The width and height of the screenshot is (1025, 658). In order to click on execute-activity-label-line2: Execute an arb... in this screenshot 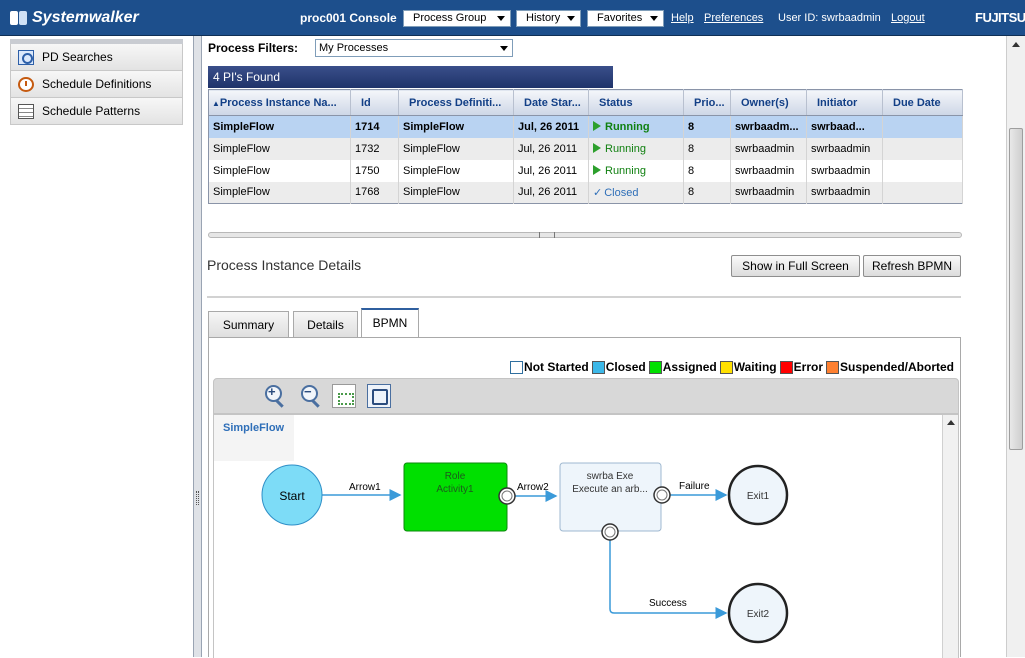, I will do `click(610, 489)`.